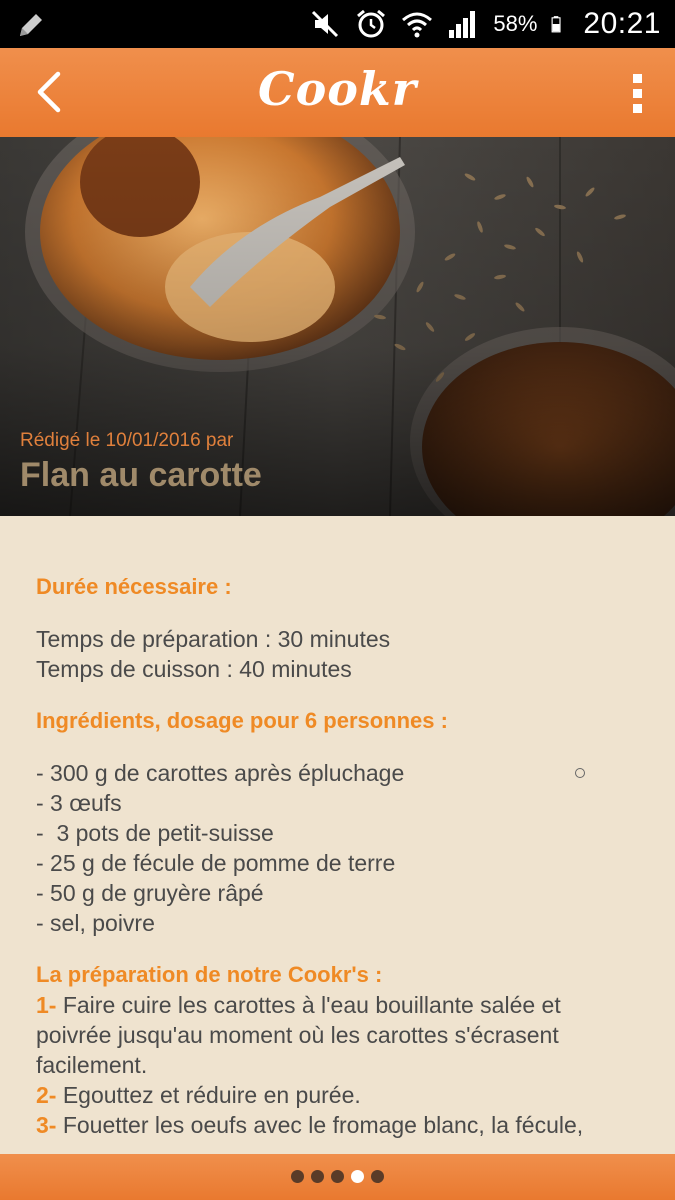  I want to click on touch-indicator, so click(580, 773).